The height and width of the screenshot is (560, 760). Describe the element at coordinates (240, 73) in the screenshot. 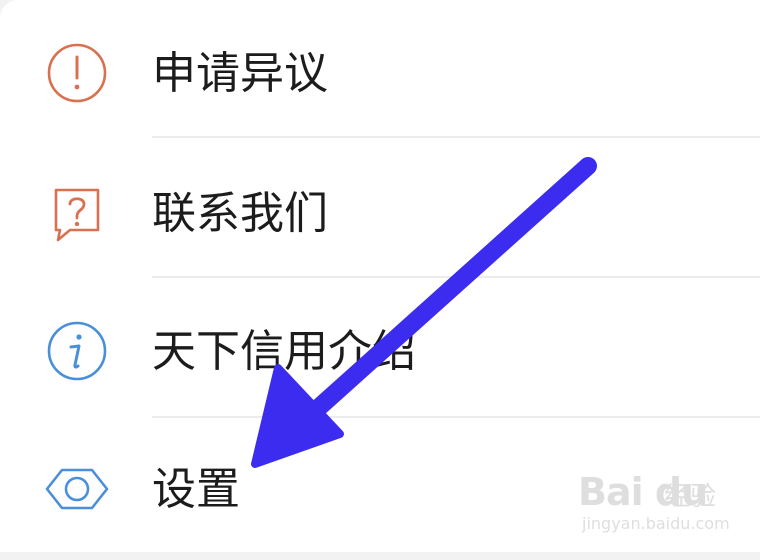

I see `menu-item-label: 申请异议` at that location.